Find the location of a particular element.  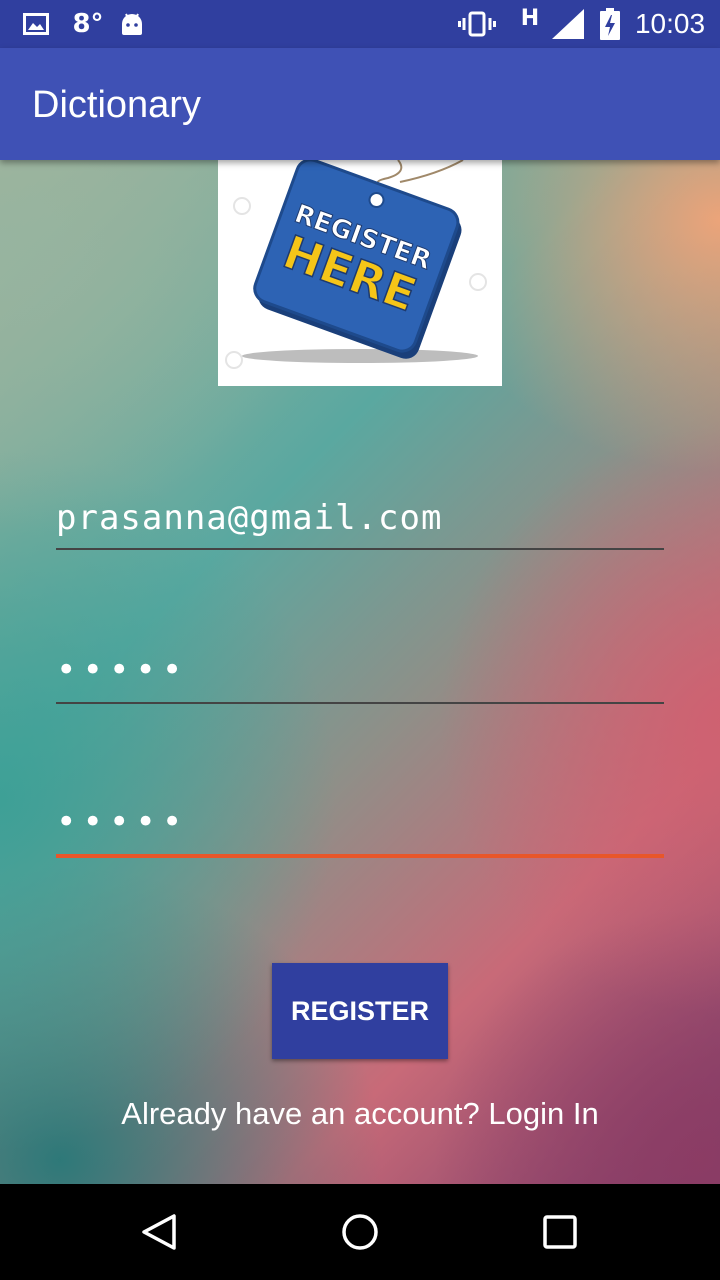

navigation-bar is located at coordinates (360, 1232).